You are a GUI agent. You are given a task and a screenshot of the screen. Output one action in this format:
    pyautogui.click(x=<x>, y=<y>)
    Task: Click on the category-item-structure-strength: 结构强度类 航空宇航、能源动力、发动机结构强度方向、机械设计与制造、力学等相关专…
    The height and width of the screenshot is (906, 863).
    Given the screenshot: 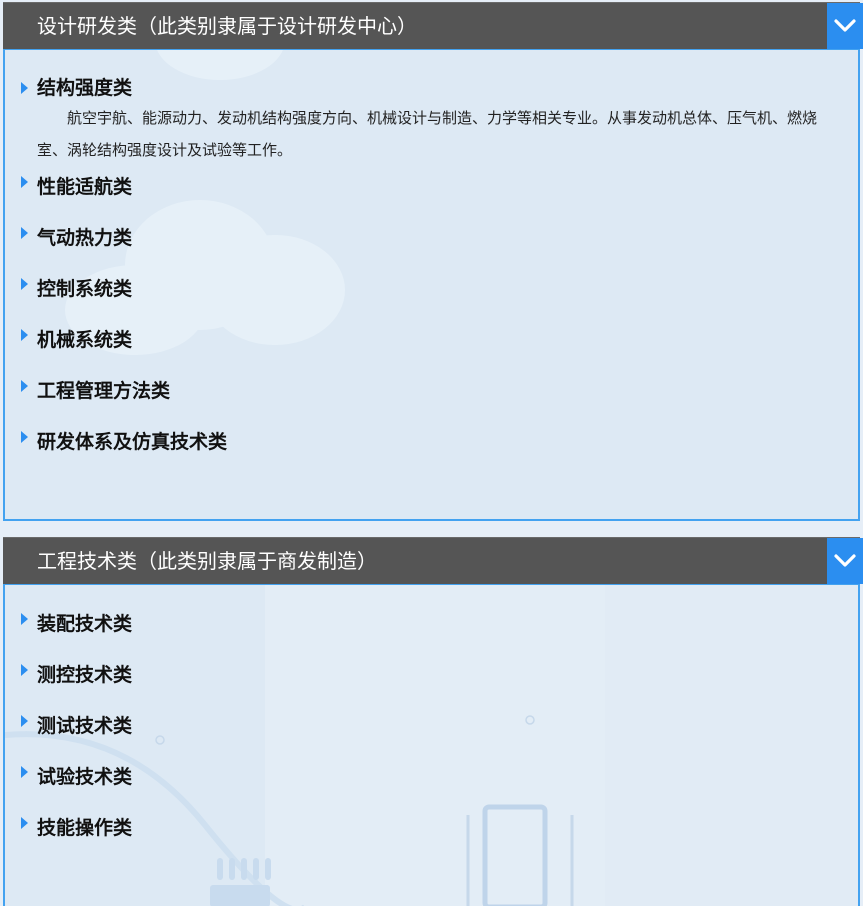 What is the action you would take?
    pyautogui.click(x=431, y=117)
    